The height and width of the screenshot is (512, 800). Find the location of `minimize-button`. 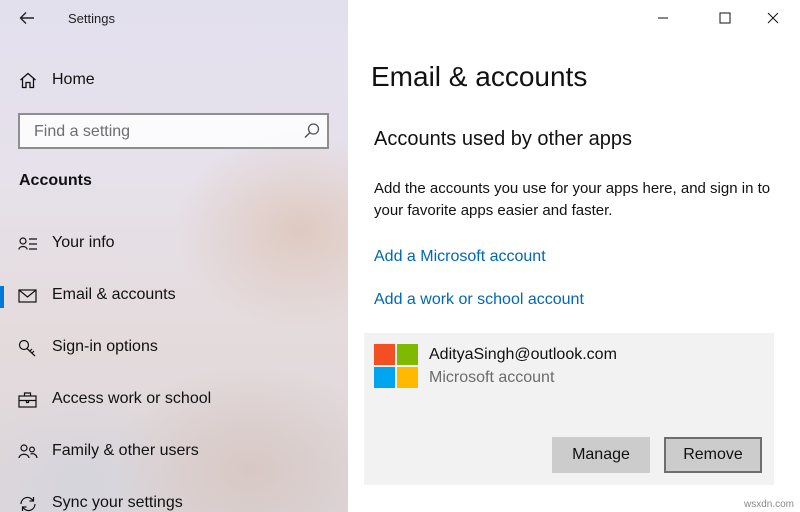

minimize-button is located at coordinates (663, 18).